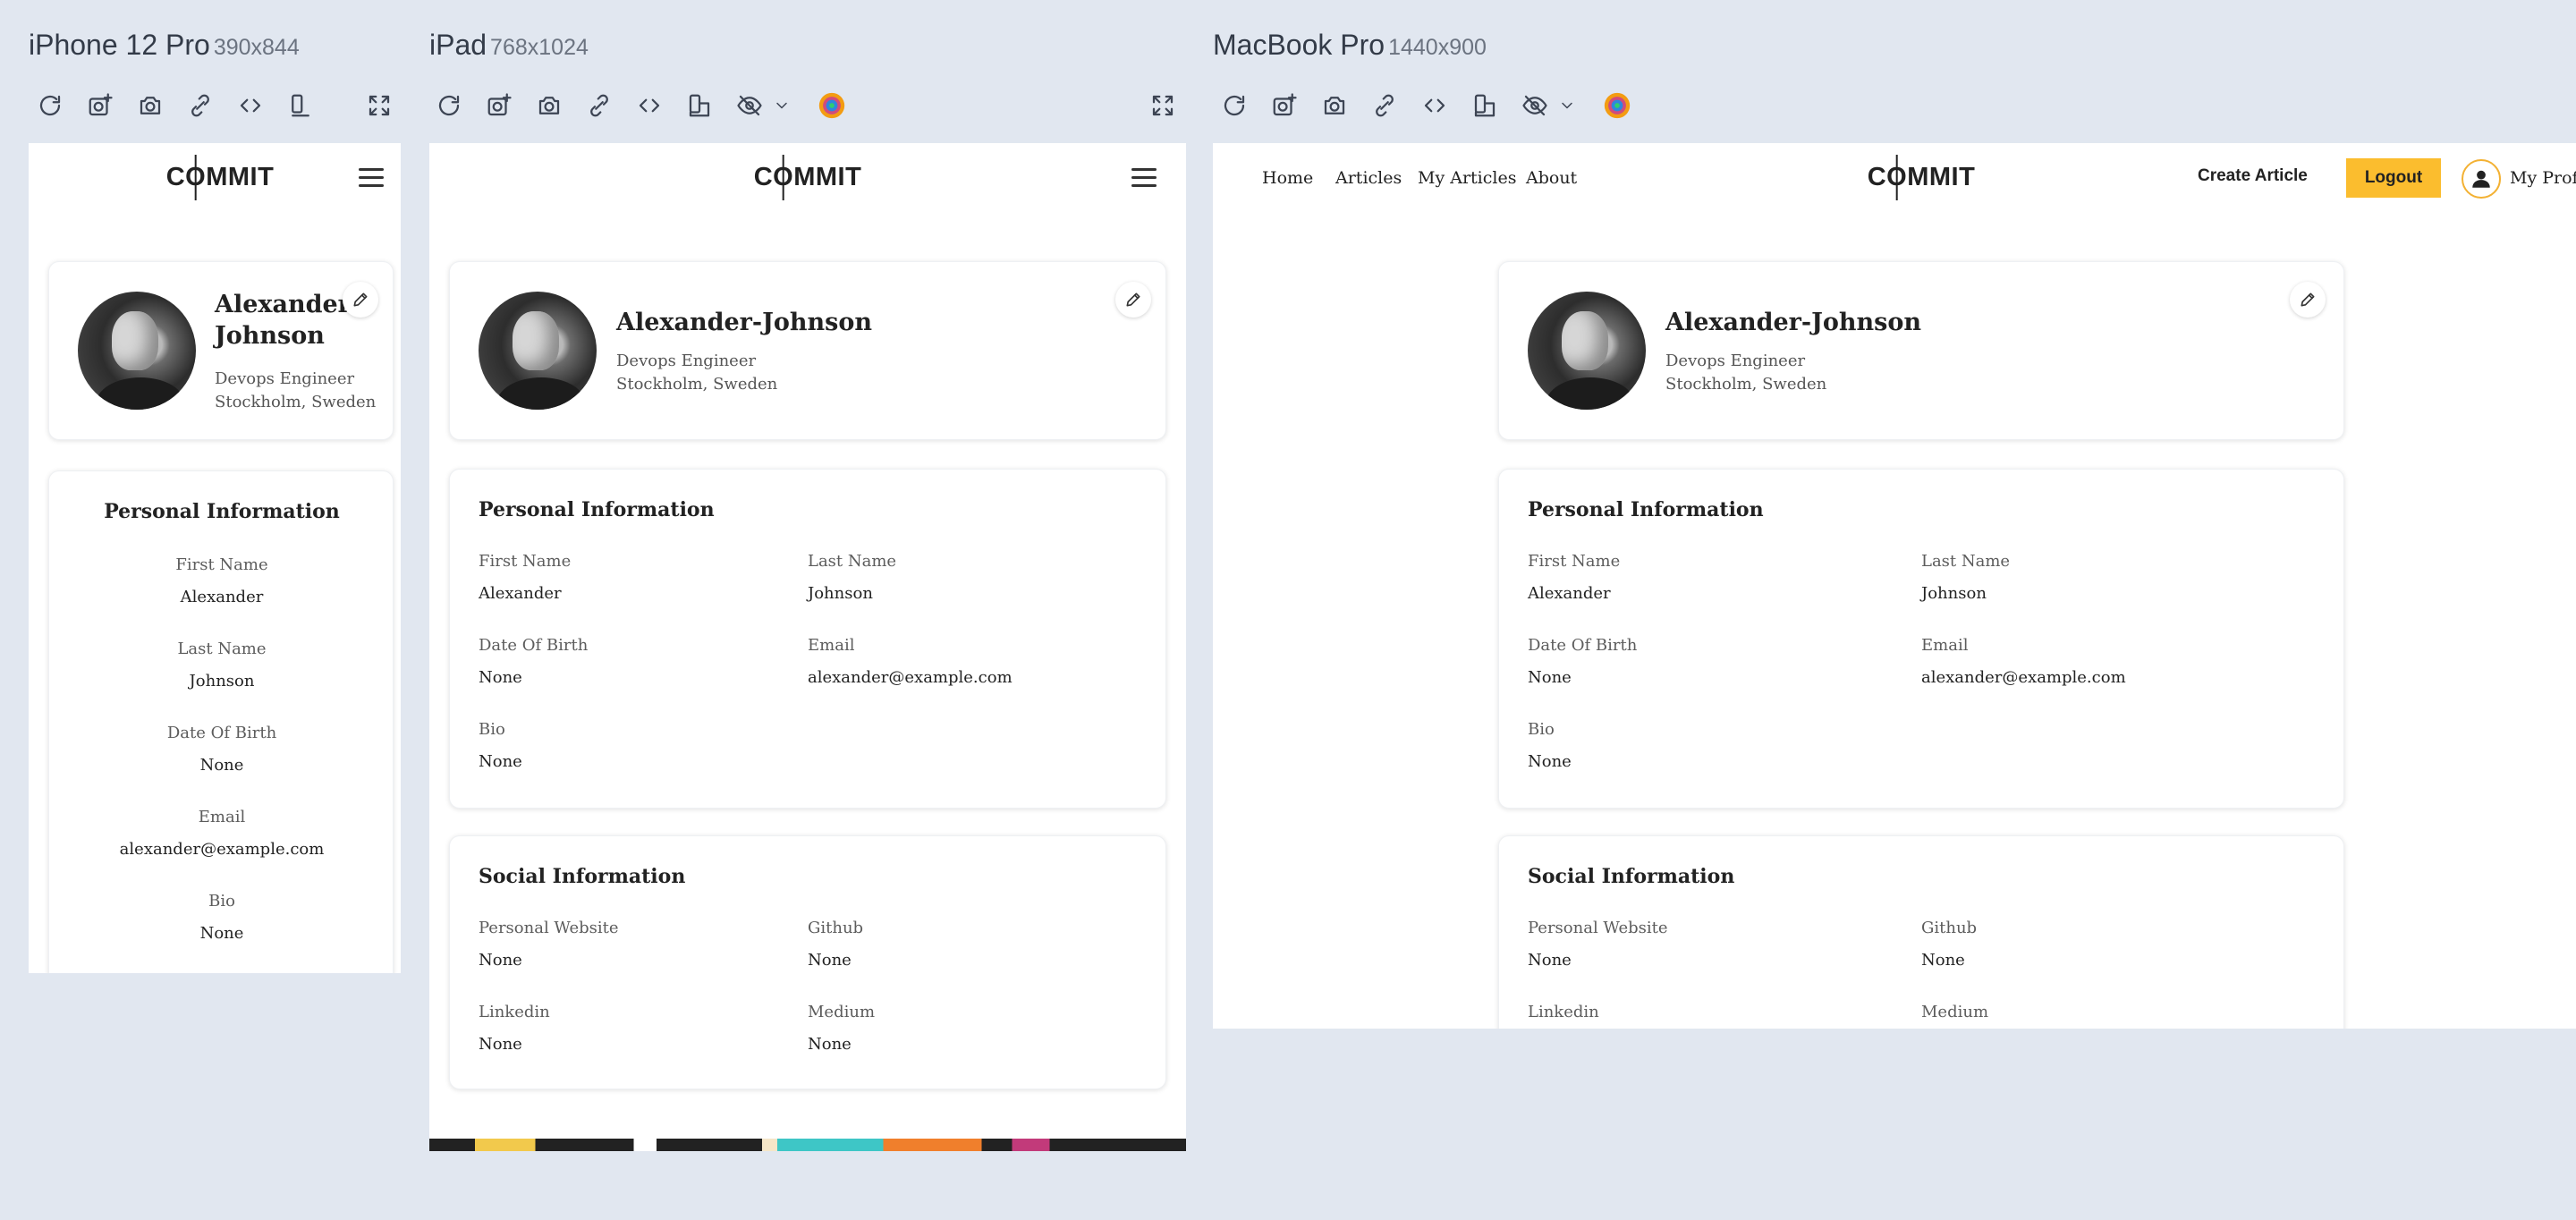 The height and width of the screenshot is (1220, 2576). What do you see at coordinates (842, 1012) in the screenshot?
I see `medium-label: Medium` at bounding box center [842, 1012].